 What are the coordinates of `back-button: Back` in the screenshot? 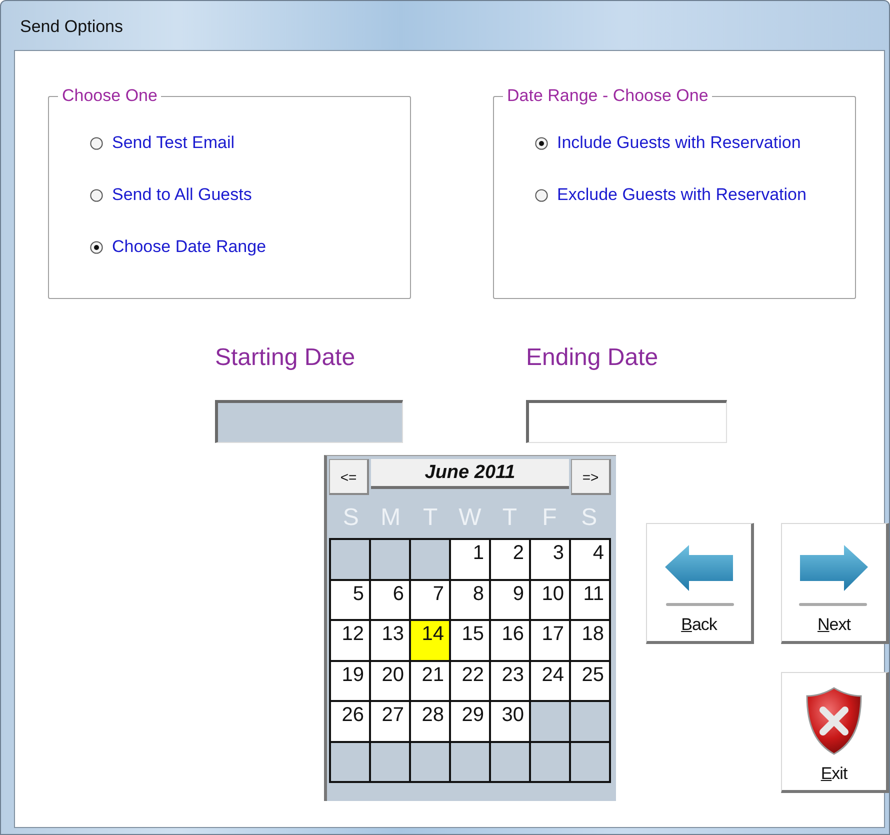 It's located at (700, 583).